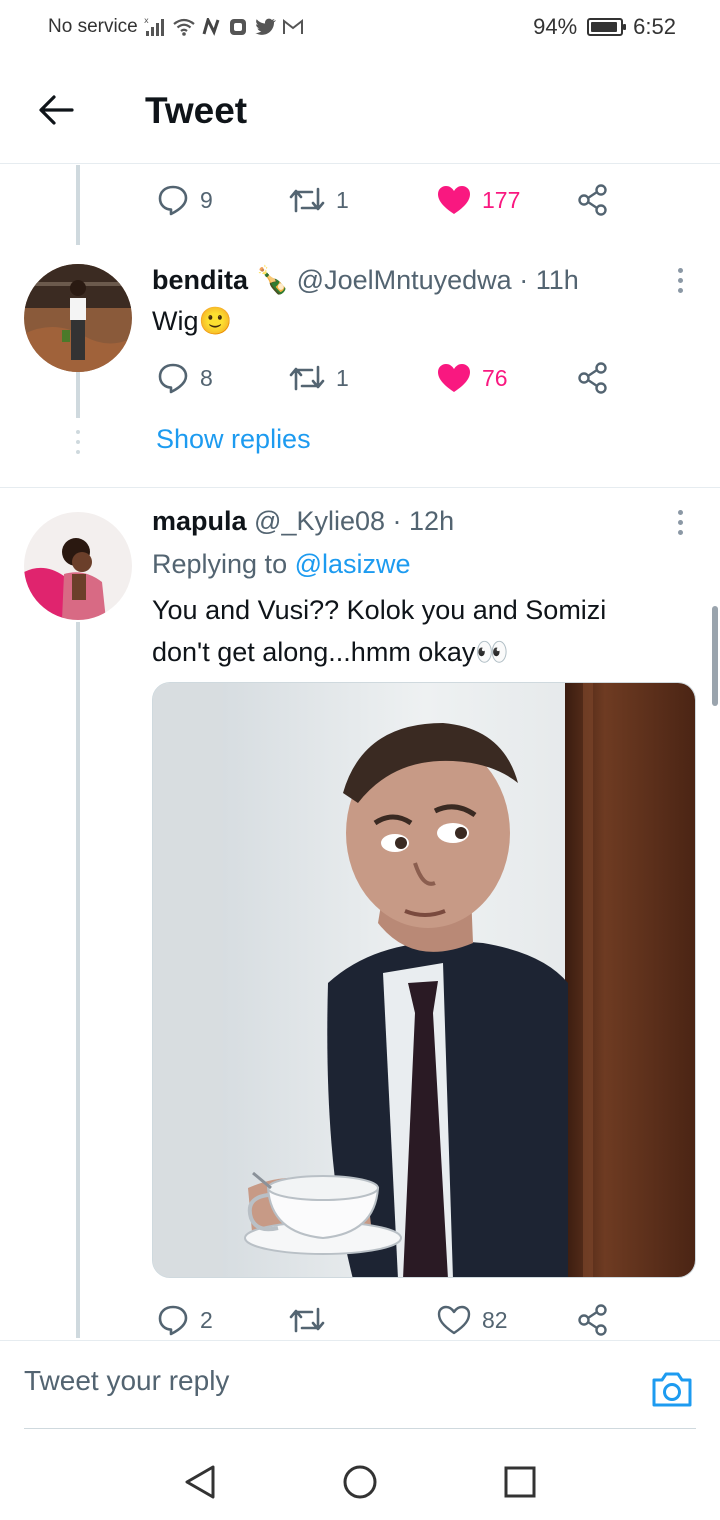  I want to click on like-button: 177, so click(478, 200).